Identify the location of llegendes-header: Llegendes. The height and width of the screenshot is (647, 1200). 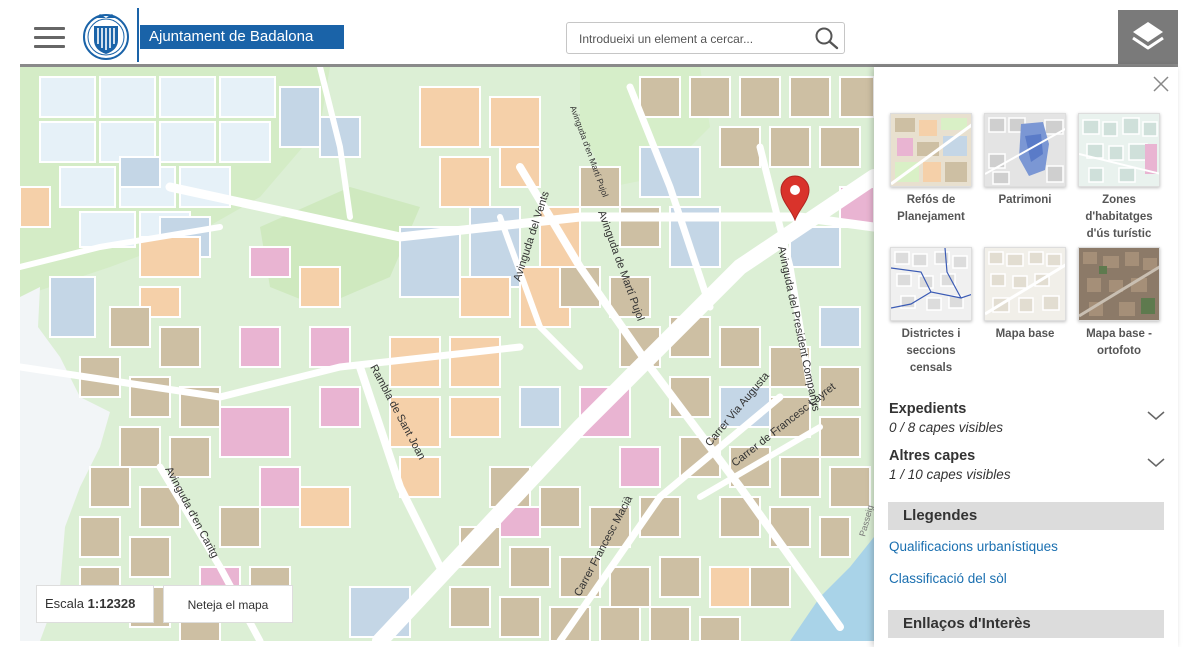
(1026, 516).